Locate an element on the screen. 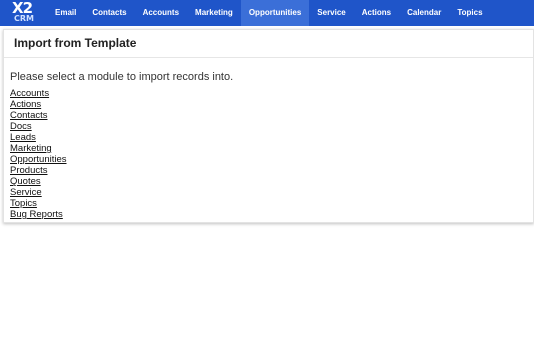 The height and width of the screenshot is (347, 534). module-link-bug-reports: Bug Reports is located at coordinates (36, 214).